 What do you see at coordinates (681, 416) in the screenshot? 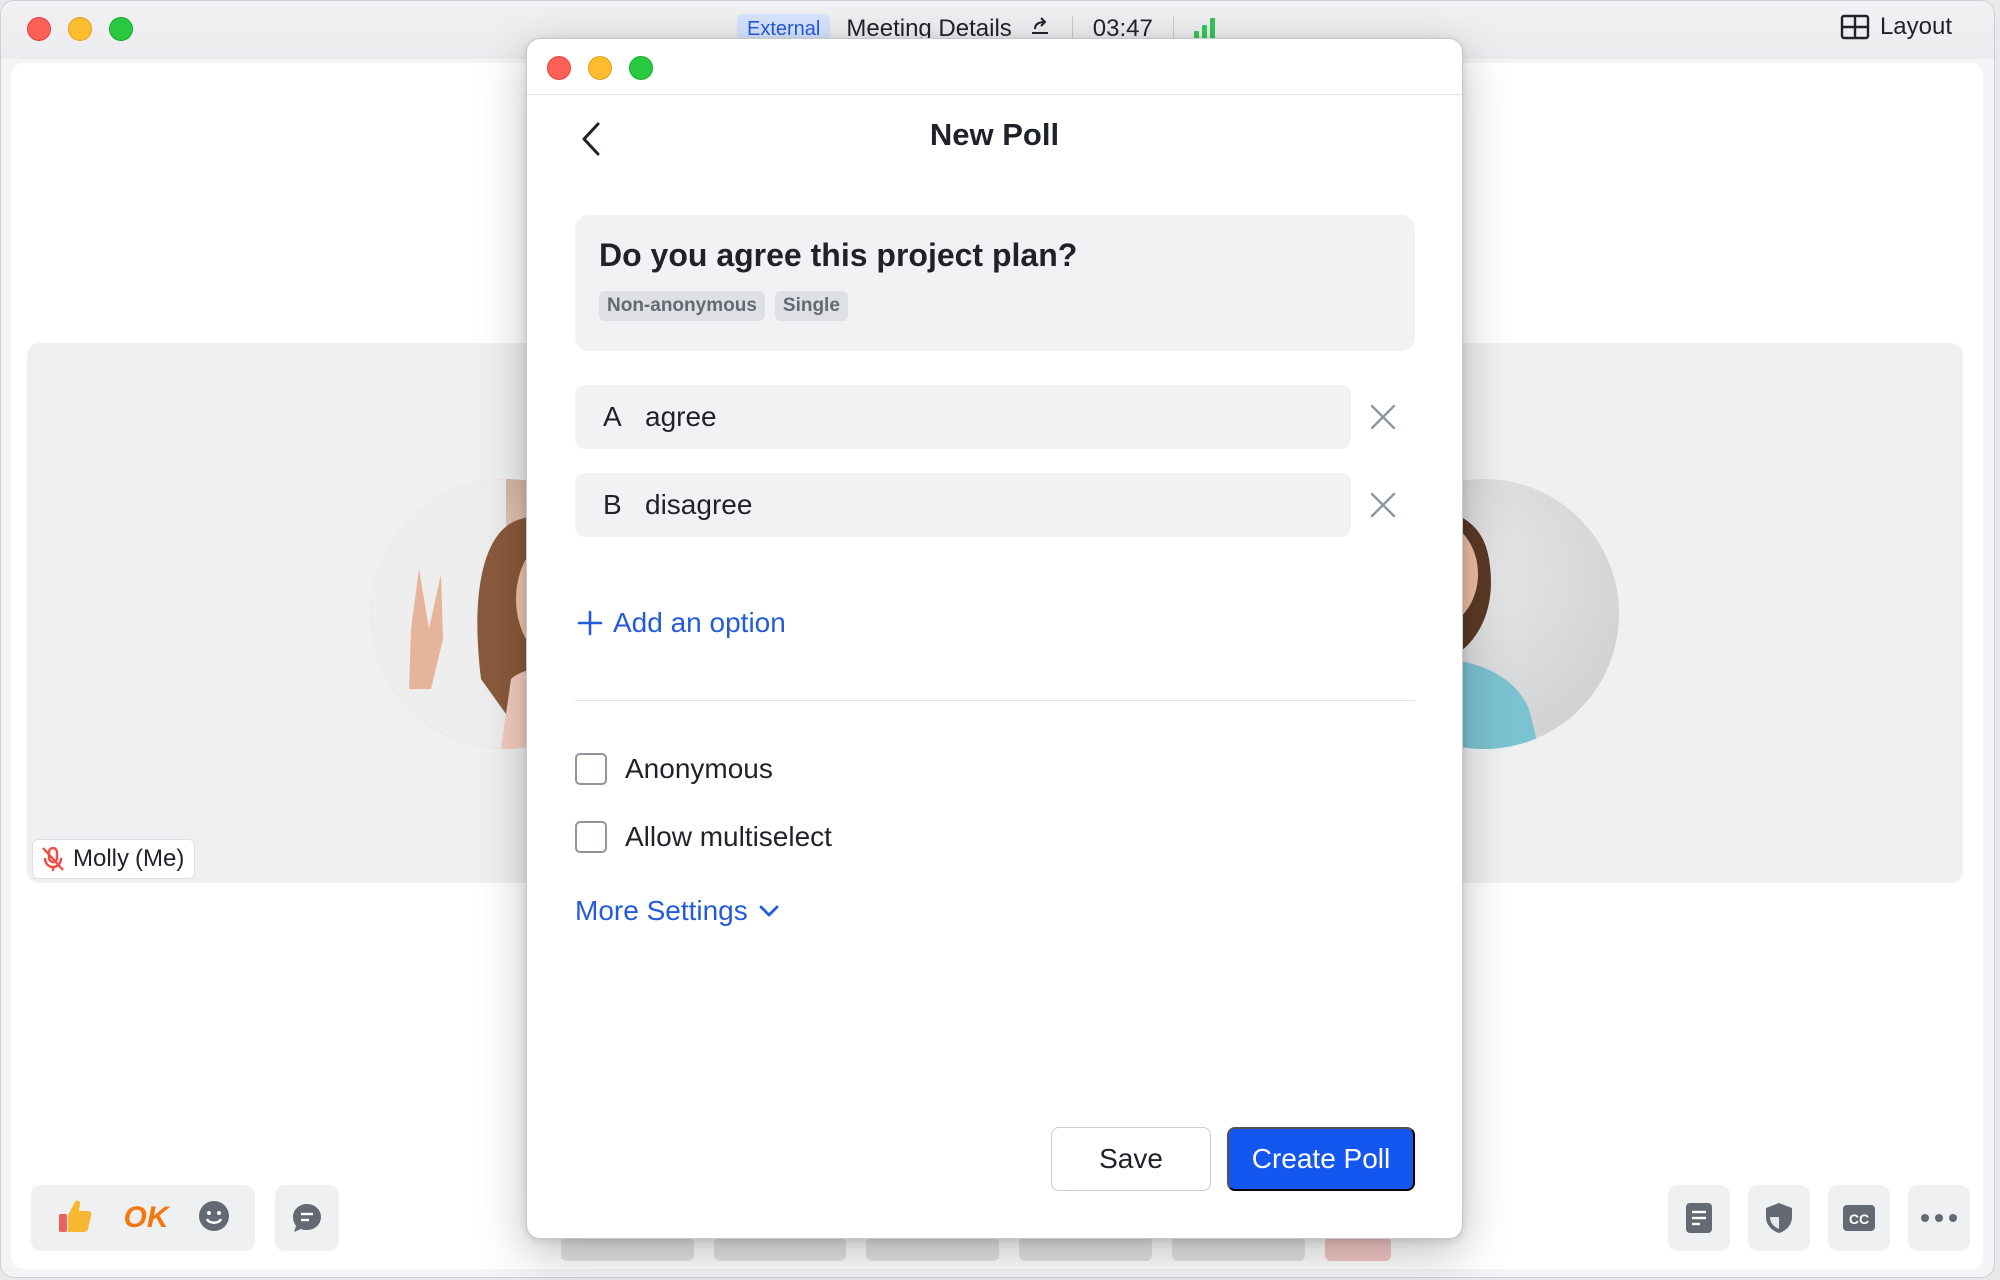
I see `option-text: agree` at bounding box center [681, 416].